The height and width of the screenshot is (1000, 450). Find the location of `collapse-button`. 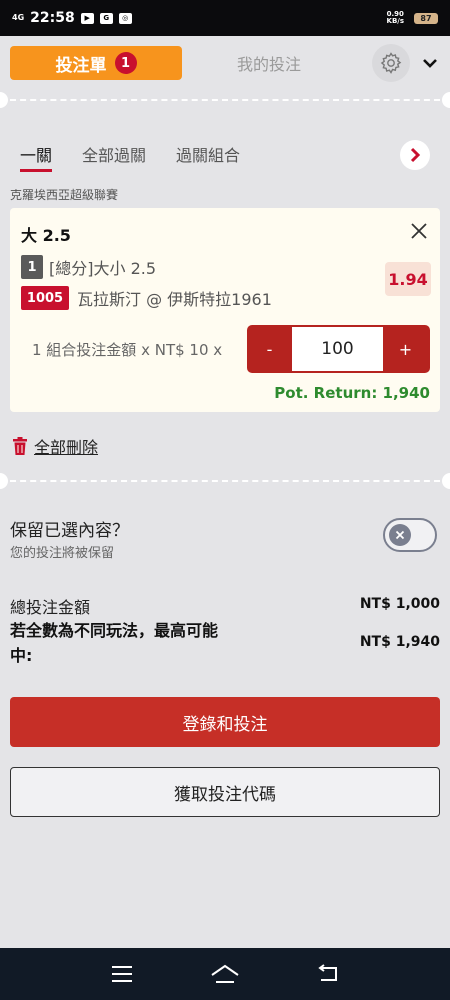

collapse-button is located at coordinates (430, 63).